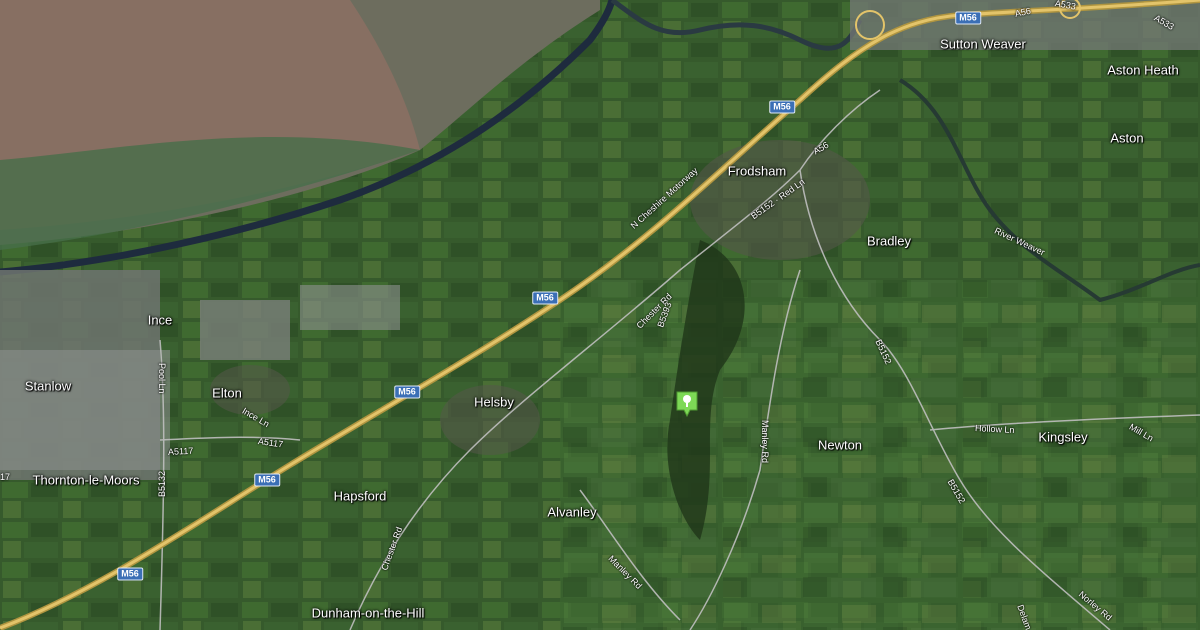 The height and width of the screenshot is (630, 1200). I want to click on place-hapsford: Hapsford, so click(360, 496).